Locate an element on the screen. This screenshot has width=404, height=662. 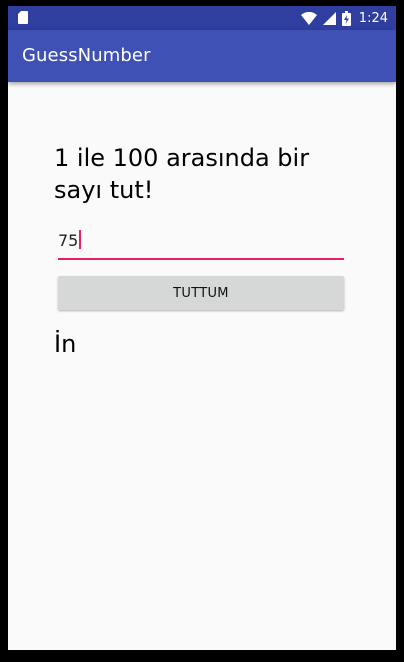
number-input-text: 75 is located at coordinates (68, 240).